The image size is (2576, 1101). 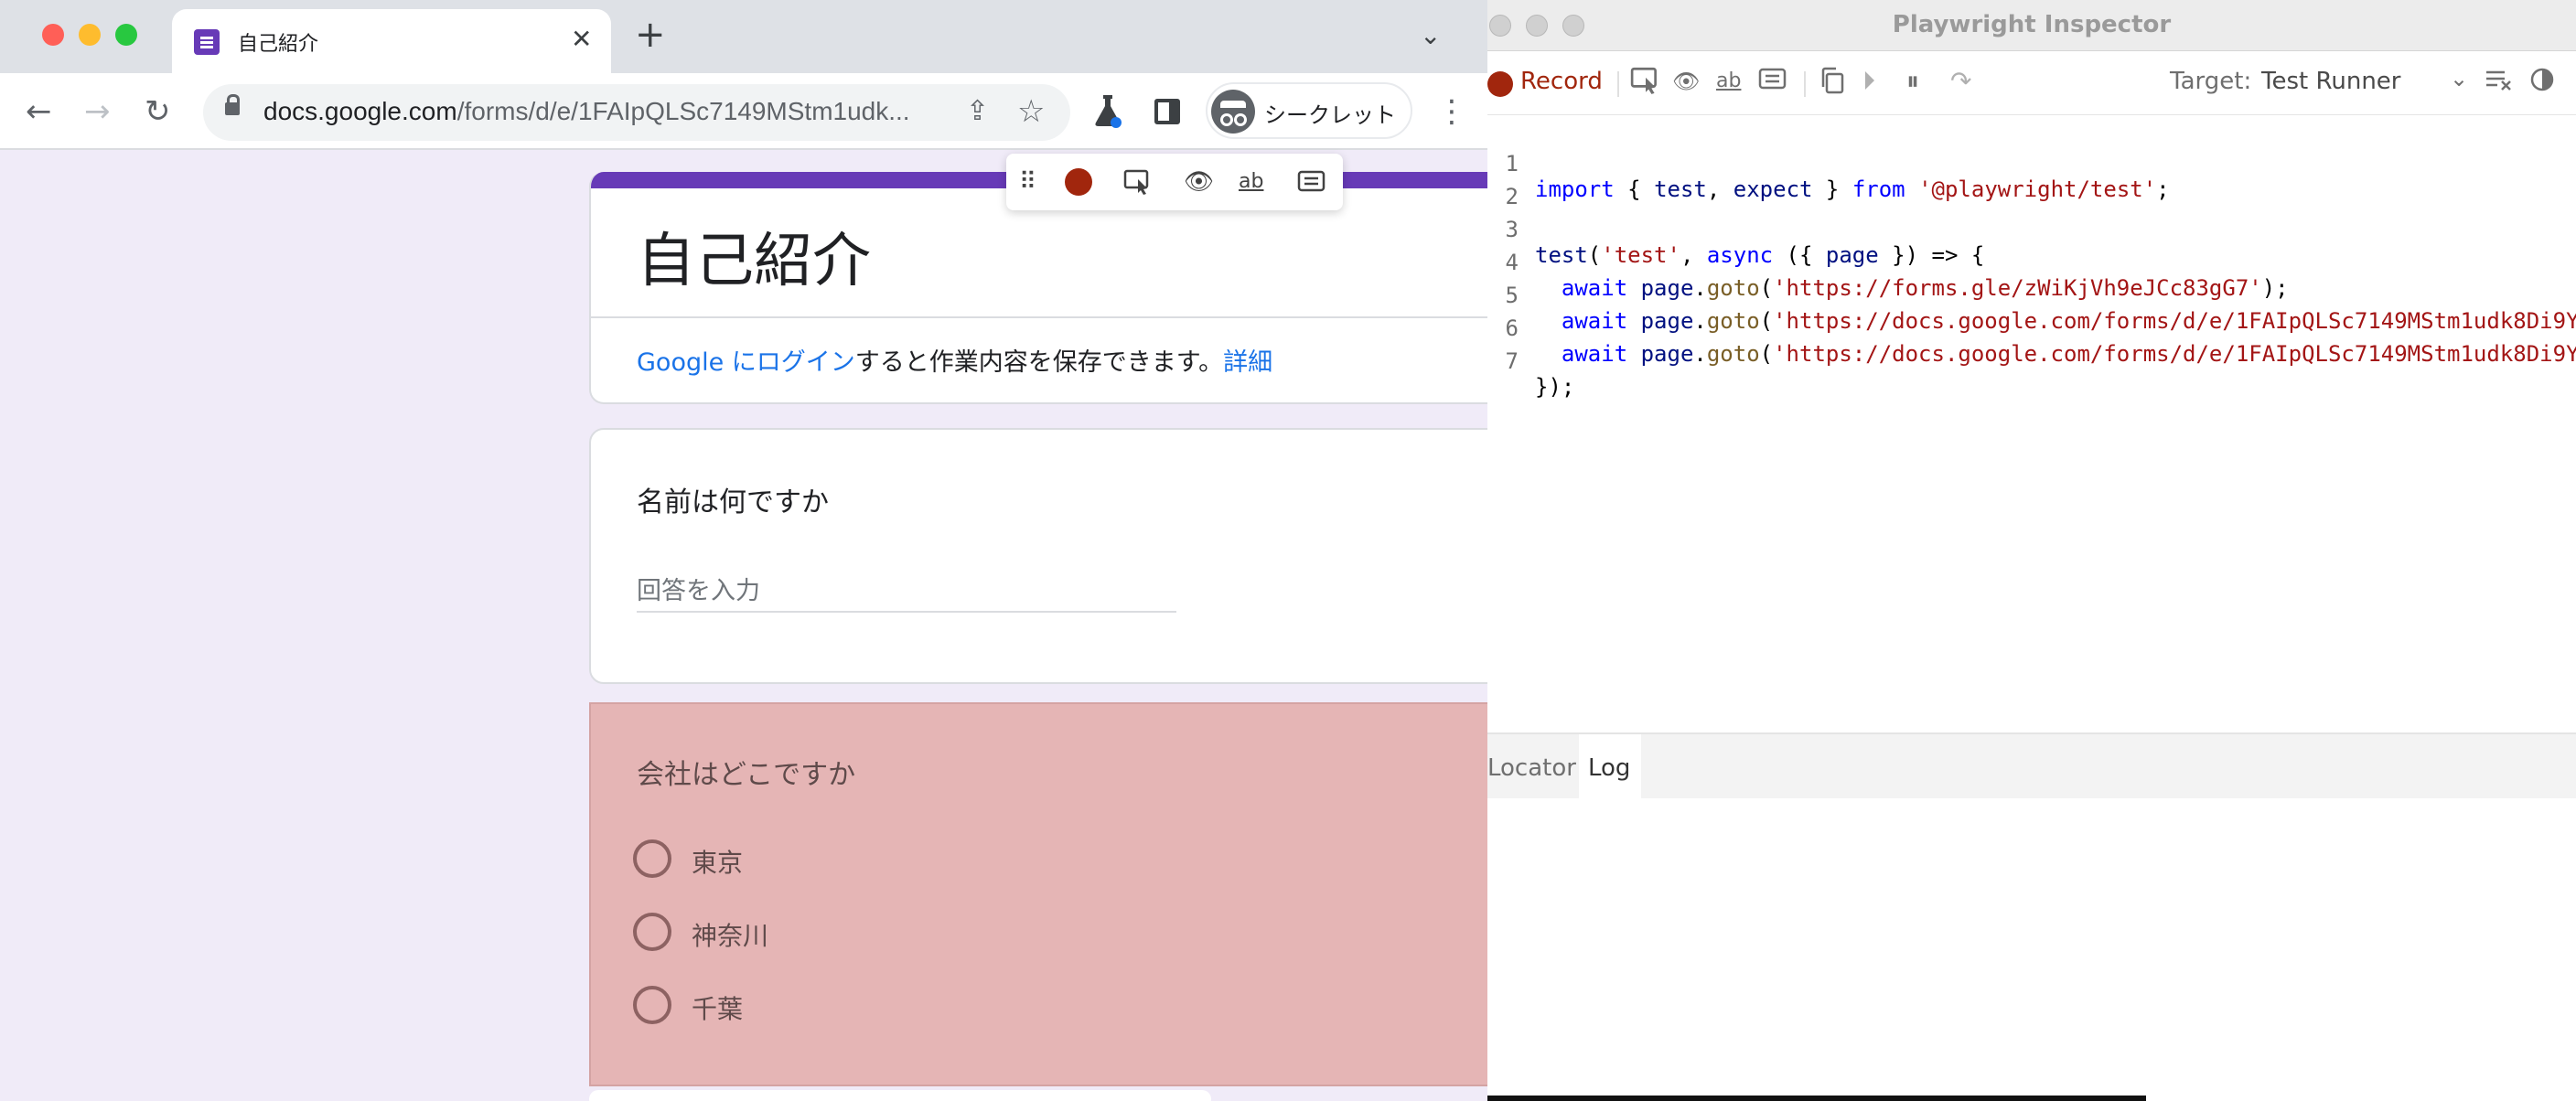 I want to click on login-link: Google にログイン, so click(x=746, y=362).